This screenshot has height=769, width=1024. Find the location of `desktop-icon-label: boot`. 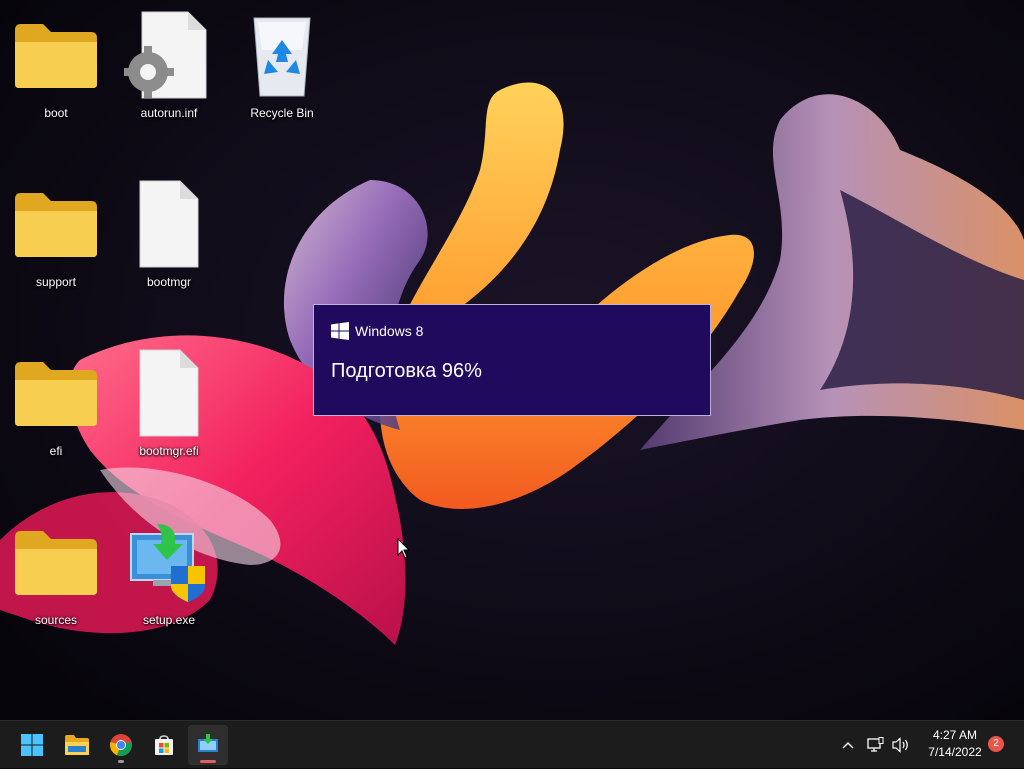

desktop-icon-label: boot is located at coordinates (56, 113).